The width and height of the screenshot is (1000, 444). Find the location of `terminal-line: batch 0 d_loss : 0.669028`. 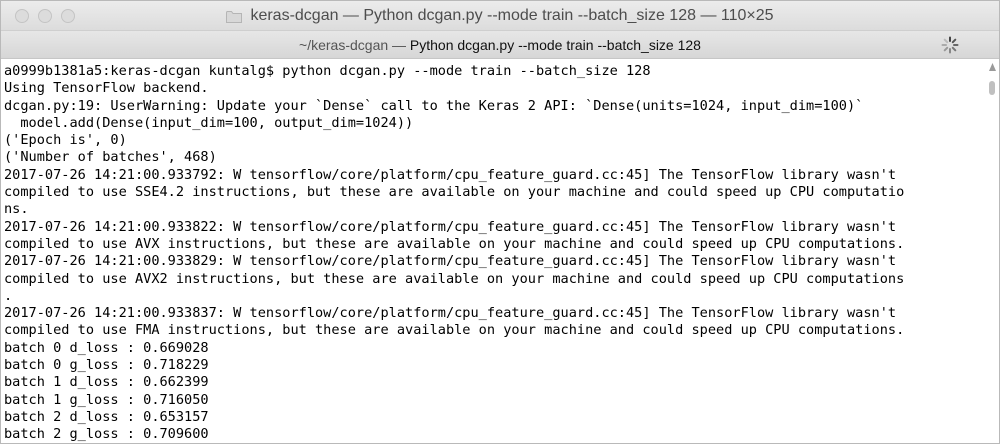

terminal-line: batch 0 d_loss : 0.669028 is located at coordinates (106, 347).